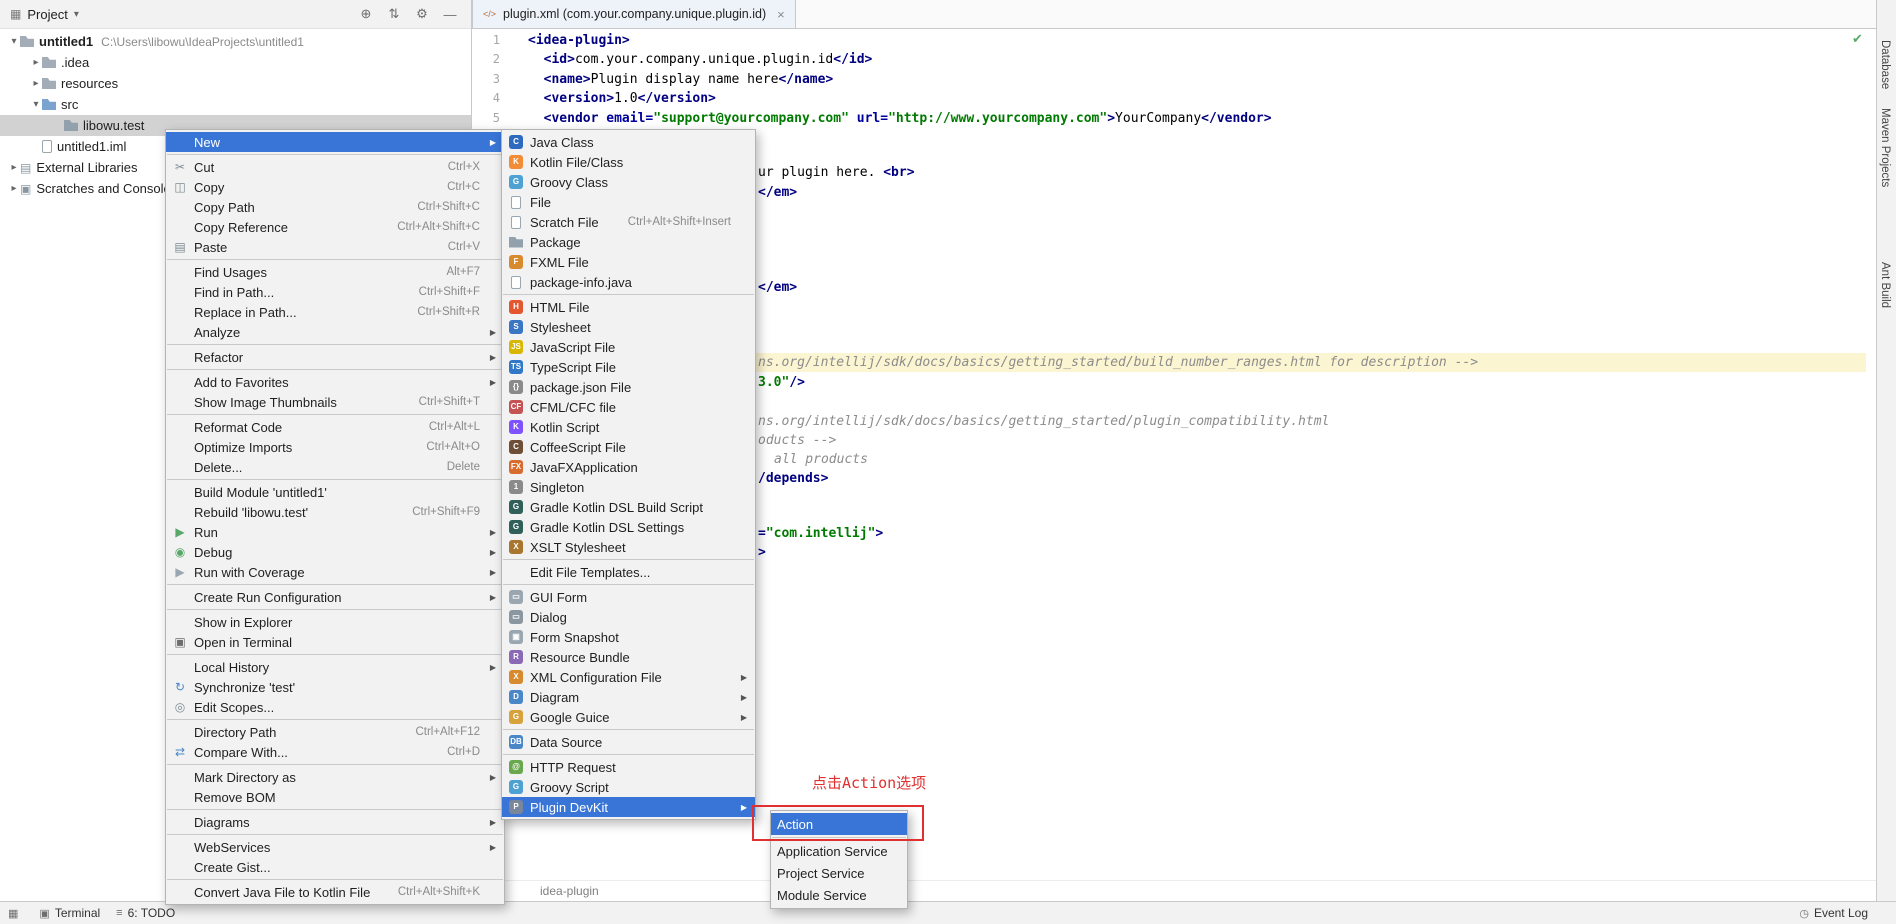  I want to click on menu-item-remove-bom: Remove BOM, so click(335, 797).